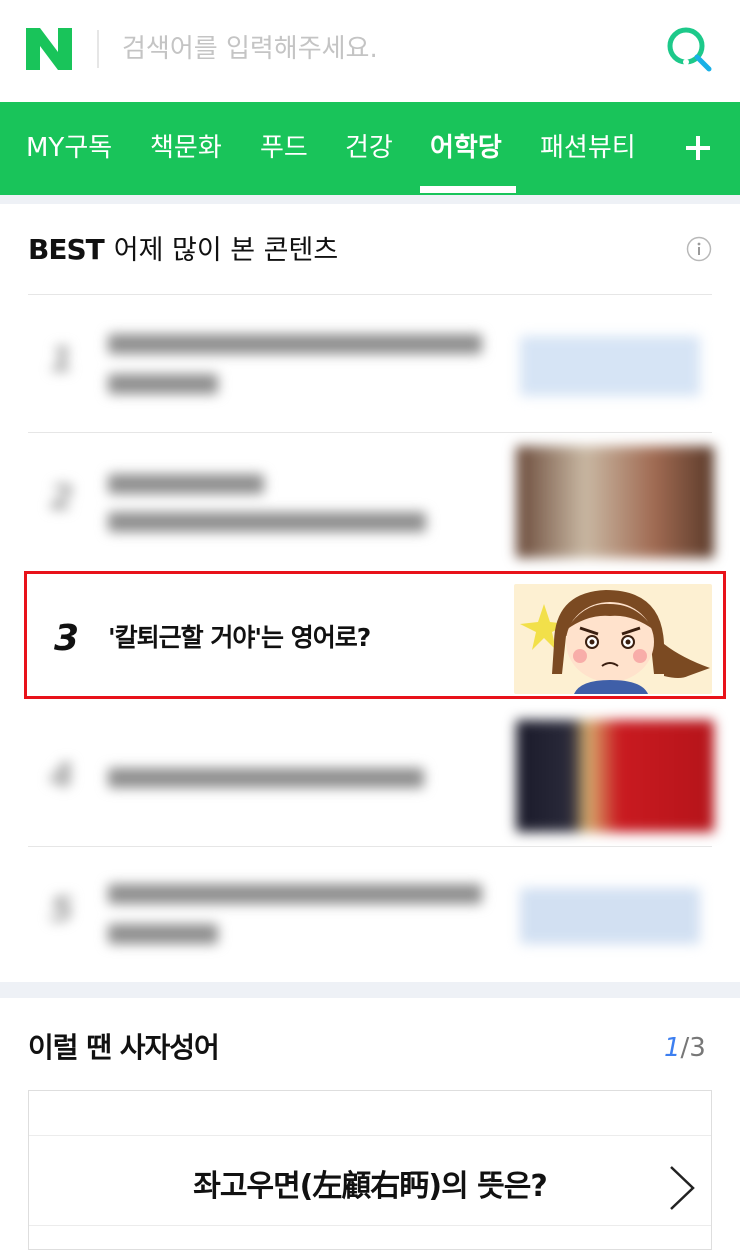 The image size is (740, 1250). I want to click on best-section-title: BEST 어제 많이 본 콘텐츠, so click(183, 250).